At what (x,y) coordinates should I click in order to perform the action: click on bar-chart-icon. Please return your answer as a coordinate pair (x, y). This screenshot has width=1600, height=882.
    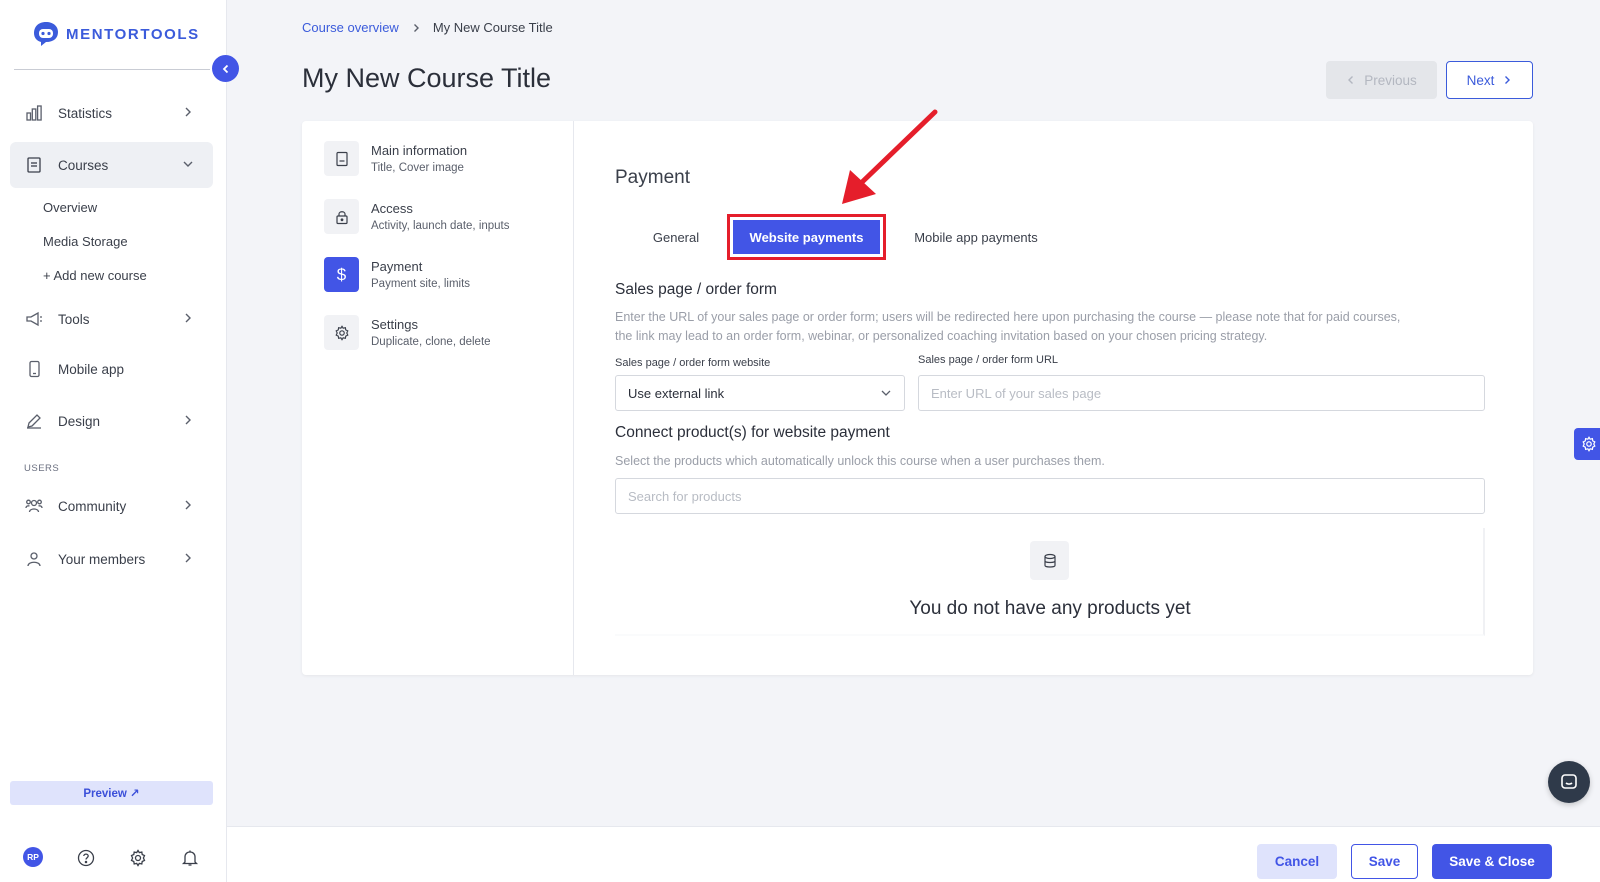
    Looking at the image, I should click on (34, 113).